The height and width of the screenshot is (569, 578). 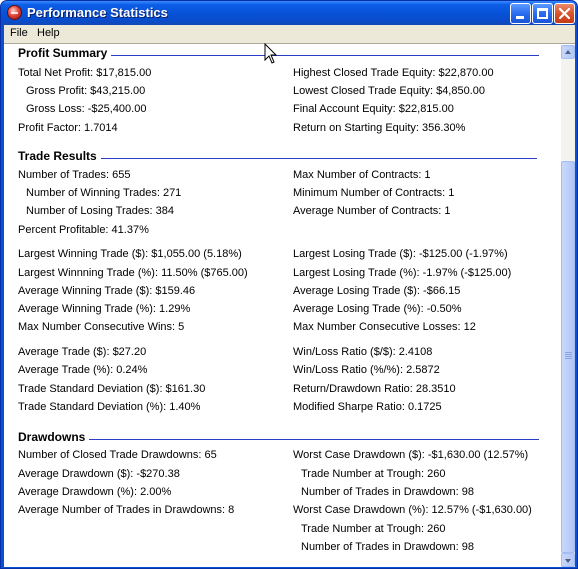 What do you see at coordinates (14, 12) in the screenshot?
I see `app-icon` at bounding box center [14, 12].